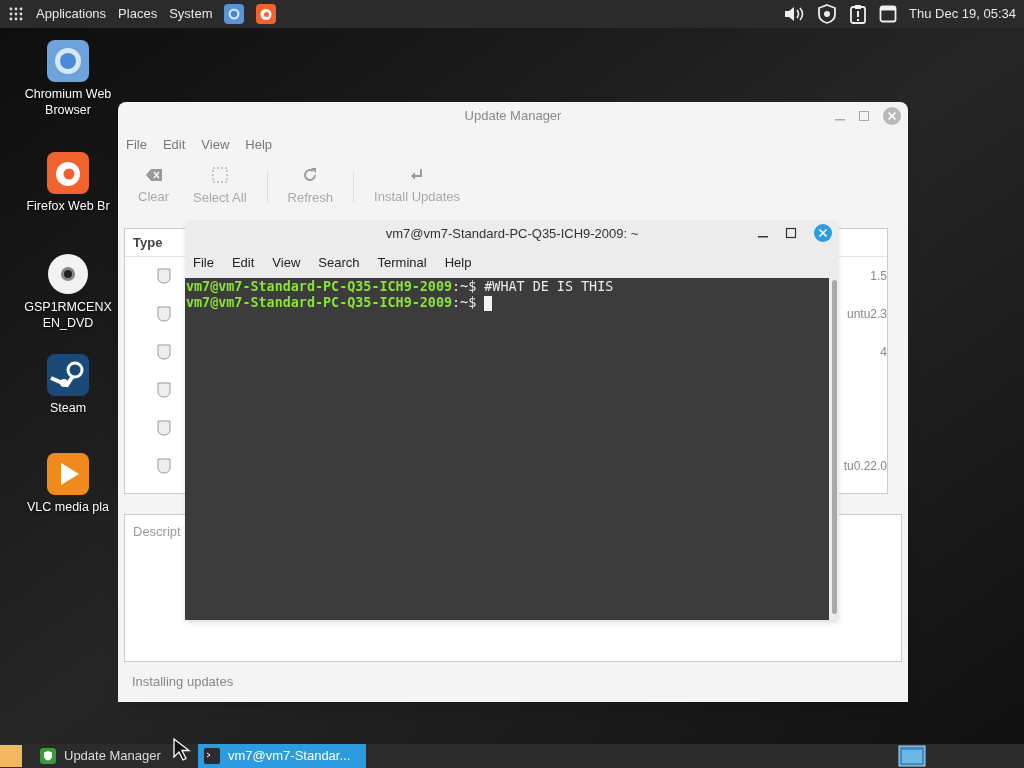 The height and width of the screenshot is (768, 1024). Describe the element at coordinates (883, 352) in the screenshot. I see `version-text: 4` at that location.